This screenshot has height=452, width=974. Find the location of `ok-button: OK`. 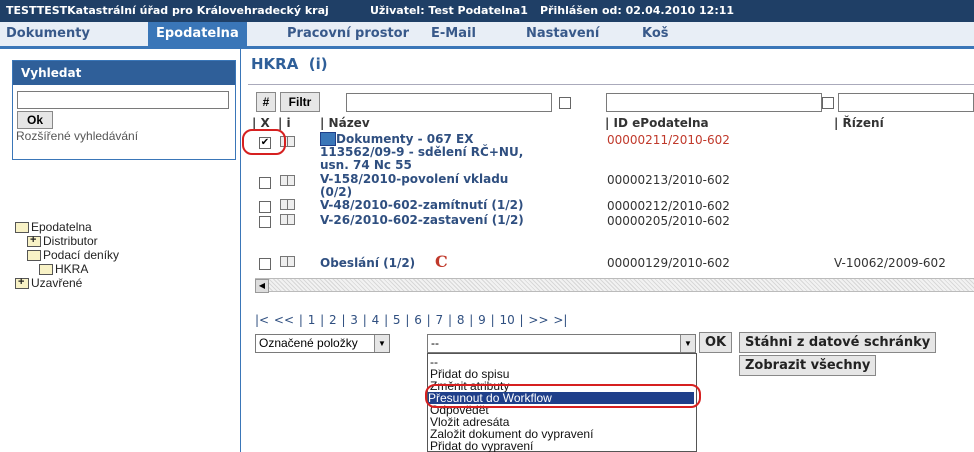

ok-button: OK is located at coordinates (716, 342).